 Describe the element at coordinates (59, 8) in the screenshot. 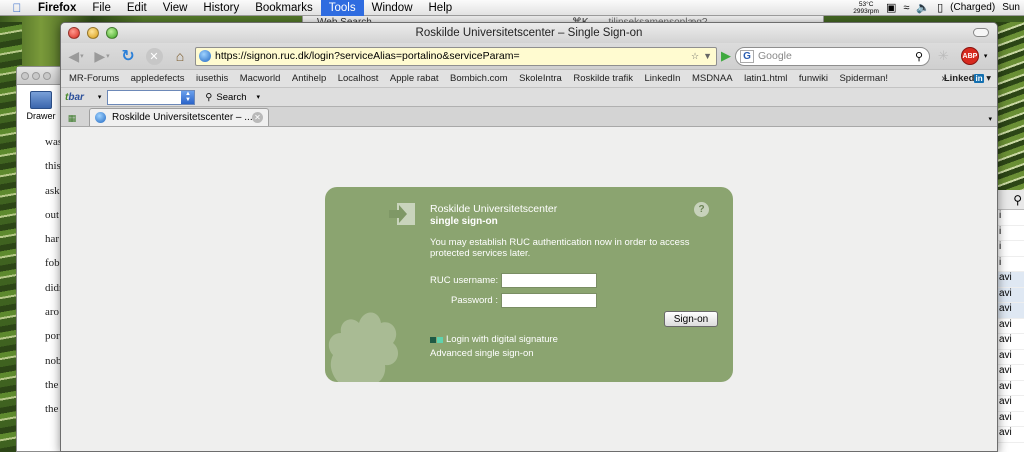

I see `menu-firefox: Firefox` at that location.